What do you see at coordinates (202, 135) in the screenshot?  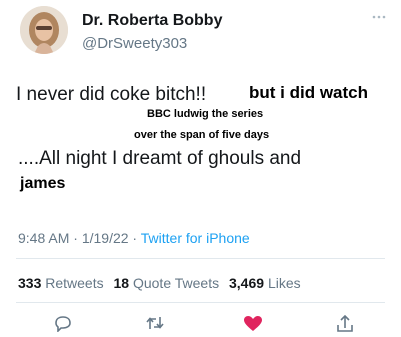 I see `overlay-caption-3: over the span of five days` at bounding box center [202, 135].